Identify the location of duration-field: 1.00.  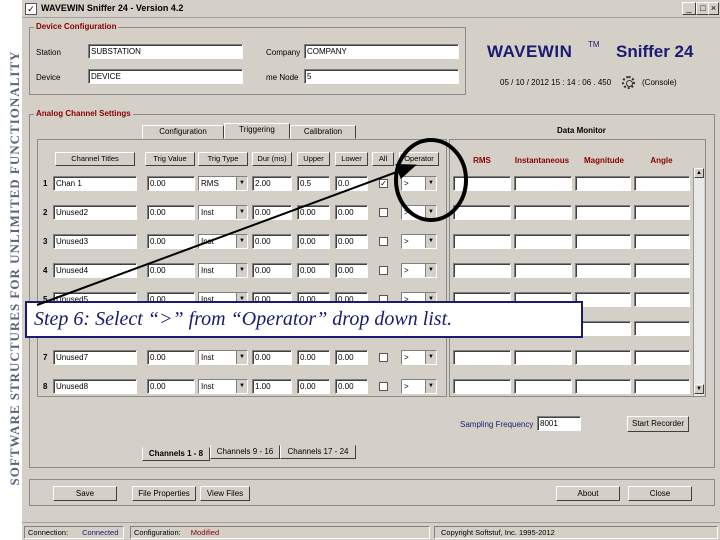
(272, 386).